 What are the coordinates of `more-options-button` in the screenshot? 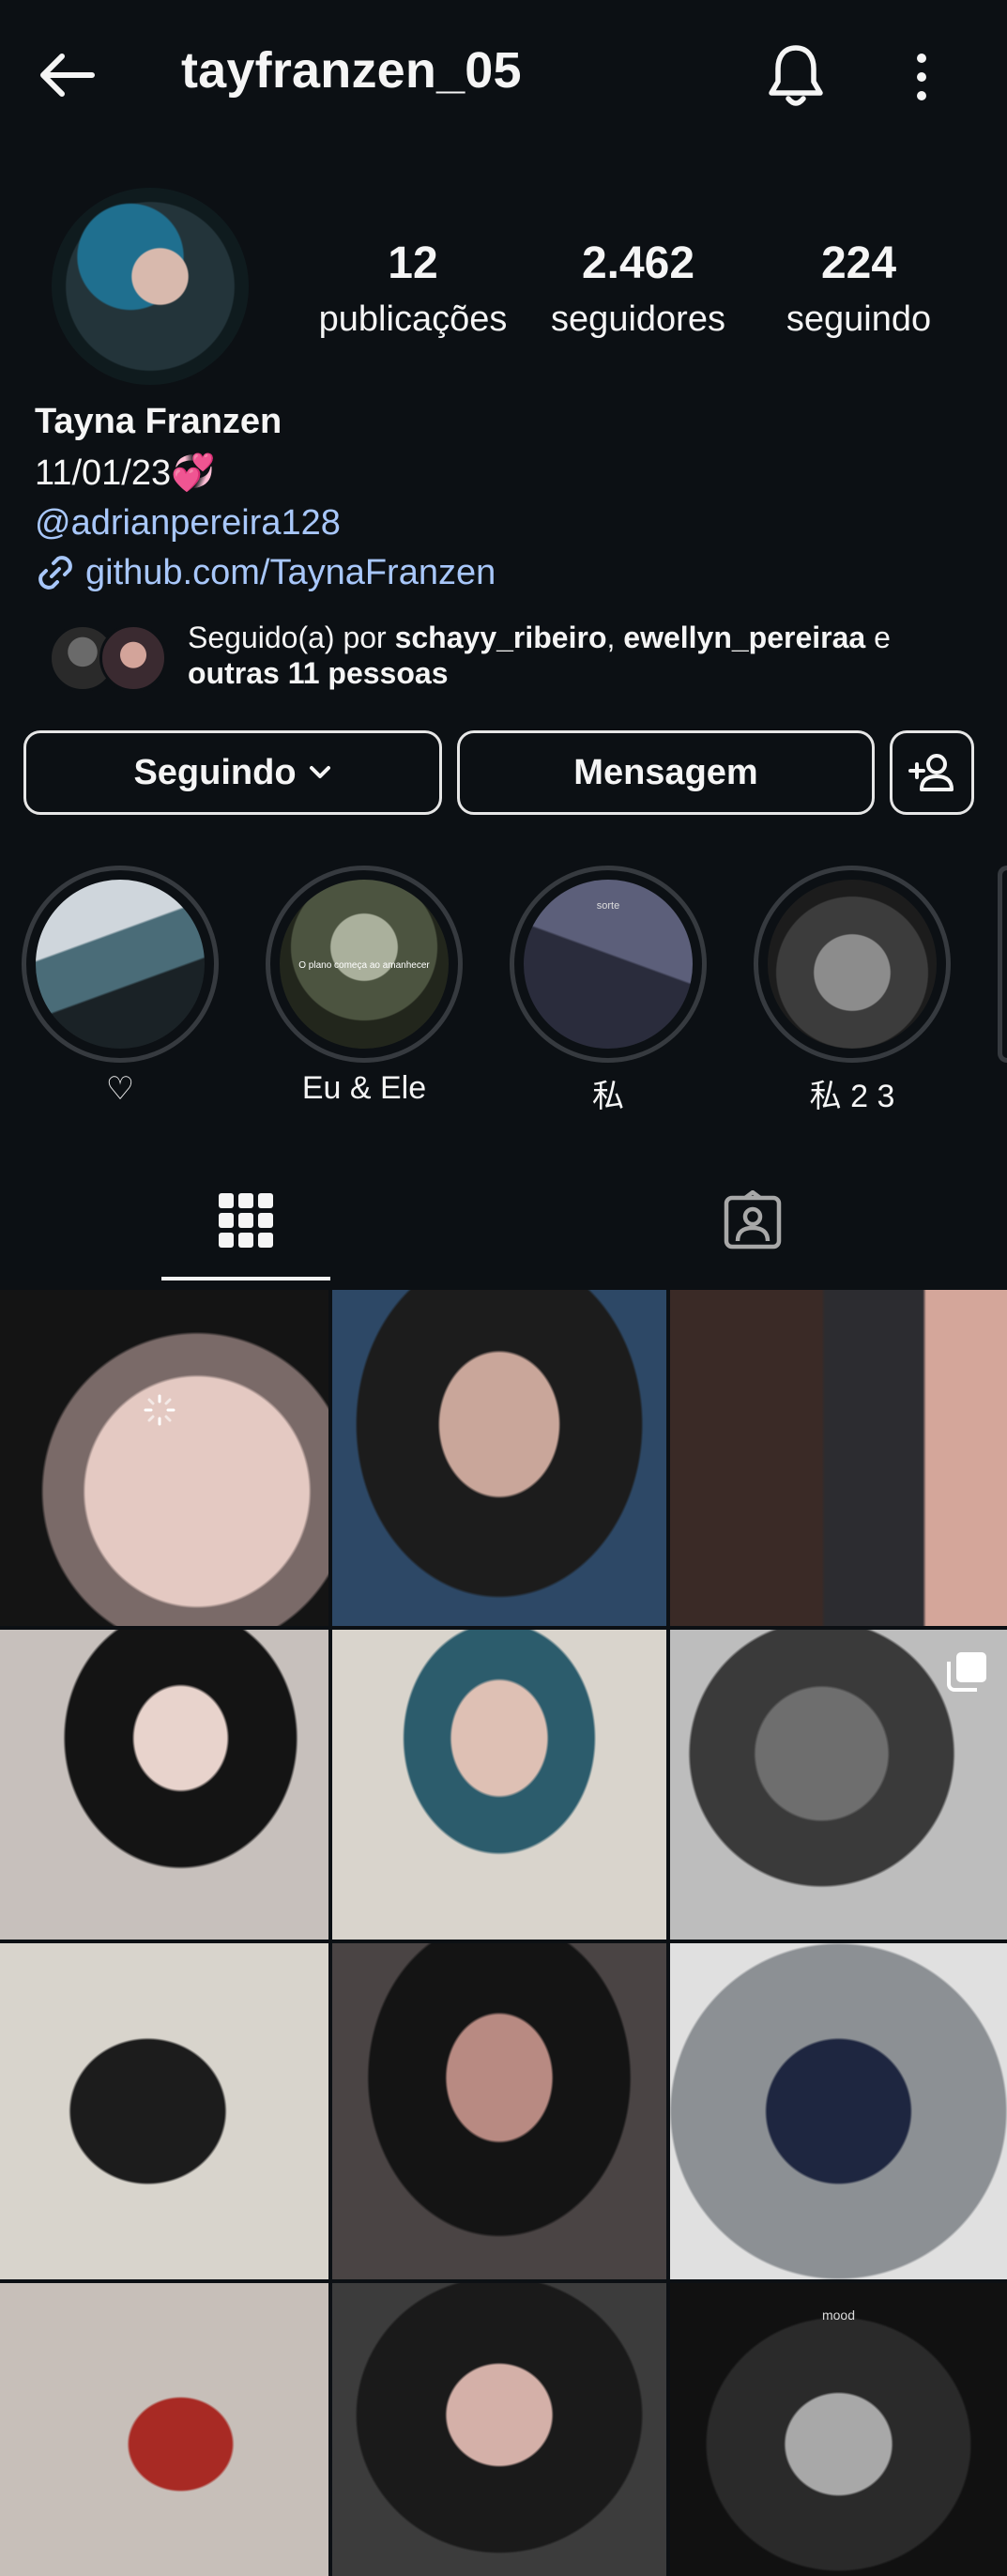 It's located at (922, 77).